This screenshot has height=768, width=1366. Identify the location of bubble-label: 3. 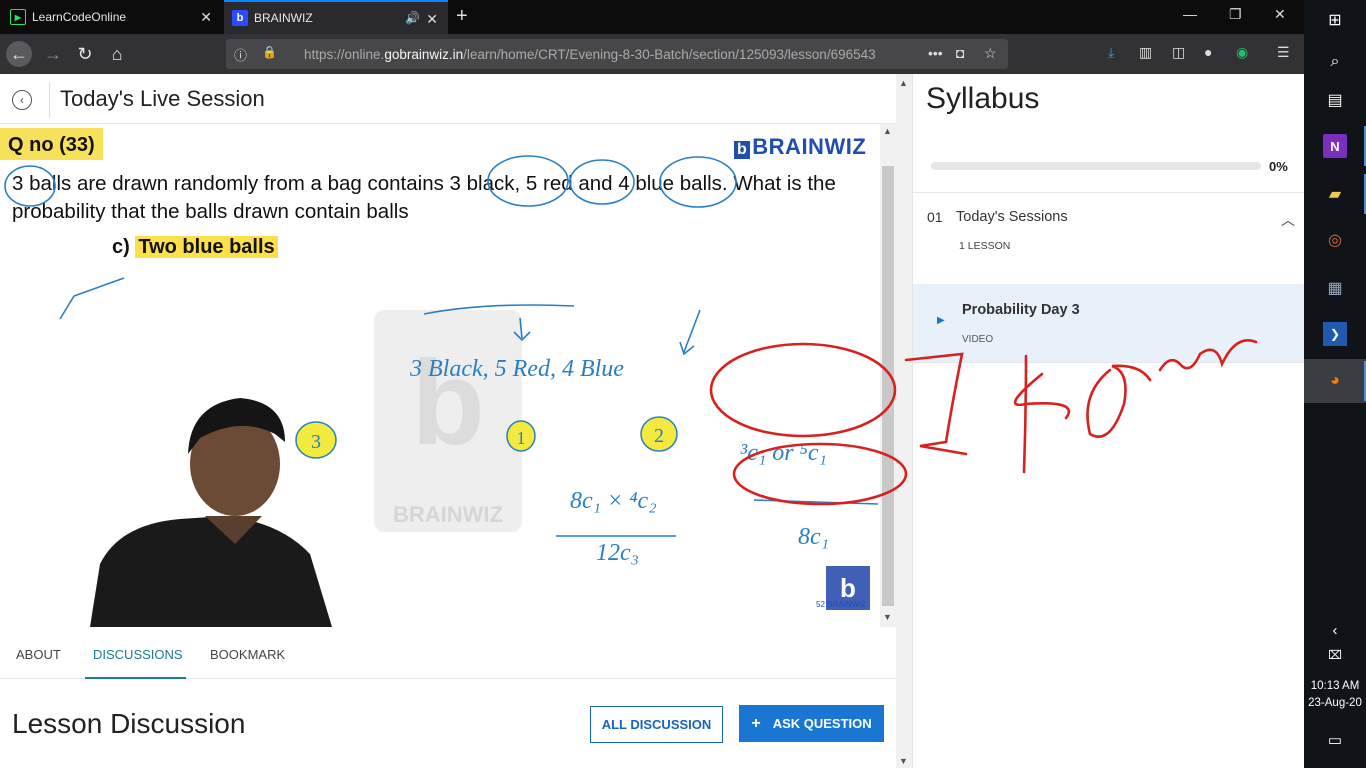
(316, 442).